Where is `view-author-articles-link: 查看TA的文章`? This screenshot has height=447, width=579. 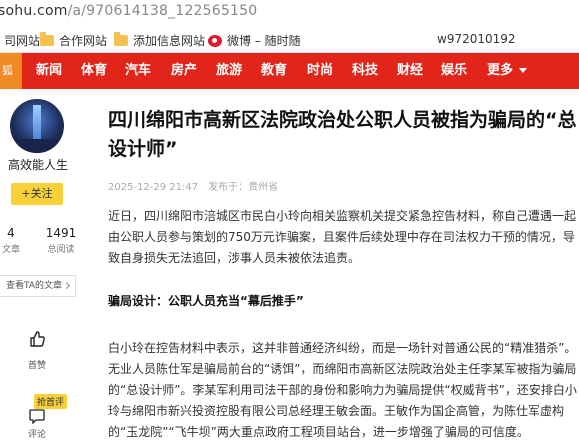
view-author-articles-link: 查看TA的文章 is located at coordinates (38, 286).